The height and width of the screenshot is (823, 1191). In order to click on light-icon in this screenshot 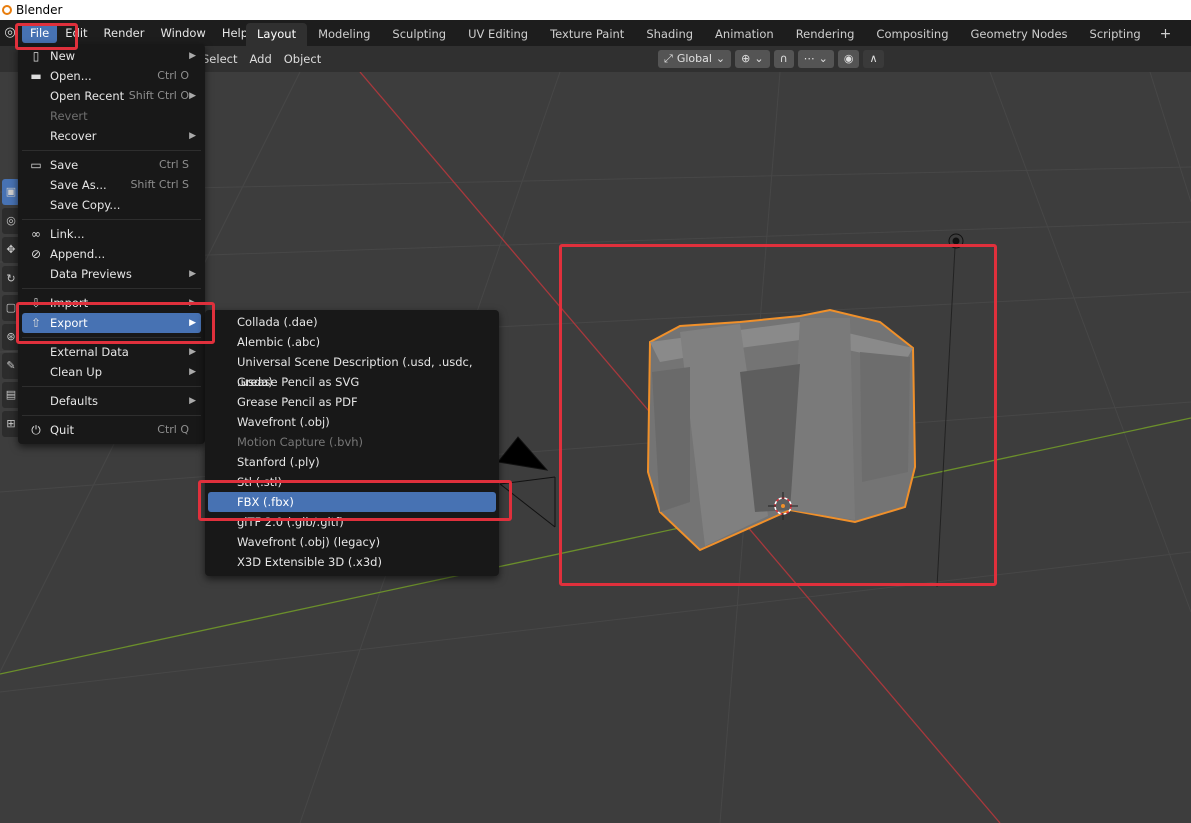, I will do `click(956, 241)`.